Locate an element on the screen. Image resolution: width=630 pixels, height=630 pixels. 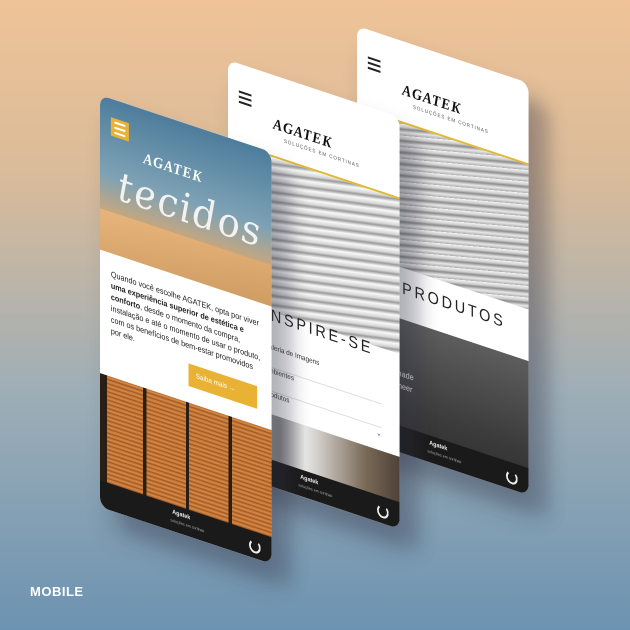
chevron-down-icon: ⌄ is located at coordinates (378, 434).